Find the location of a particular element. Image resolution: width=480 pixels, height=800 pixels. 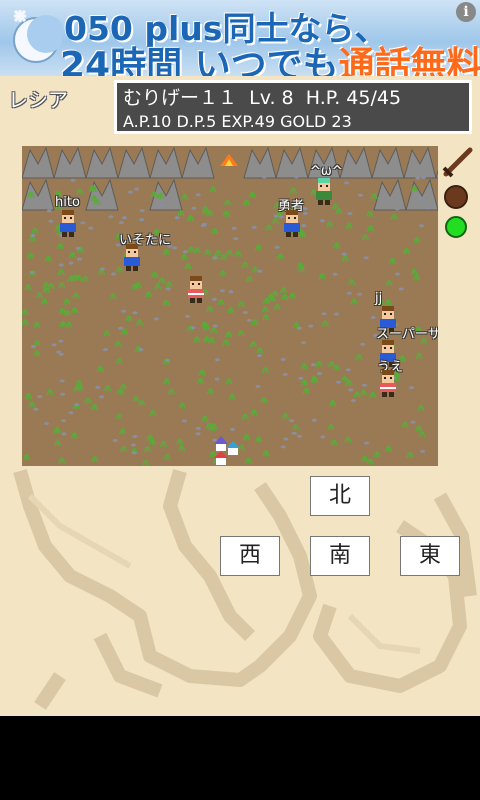

west-button: 西 is located at coordinates (250, 556).